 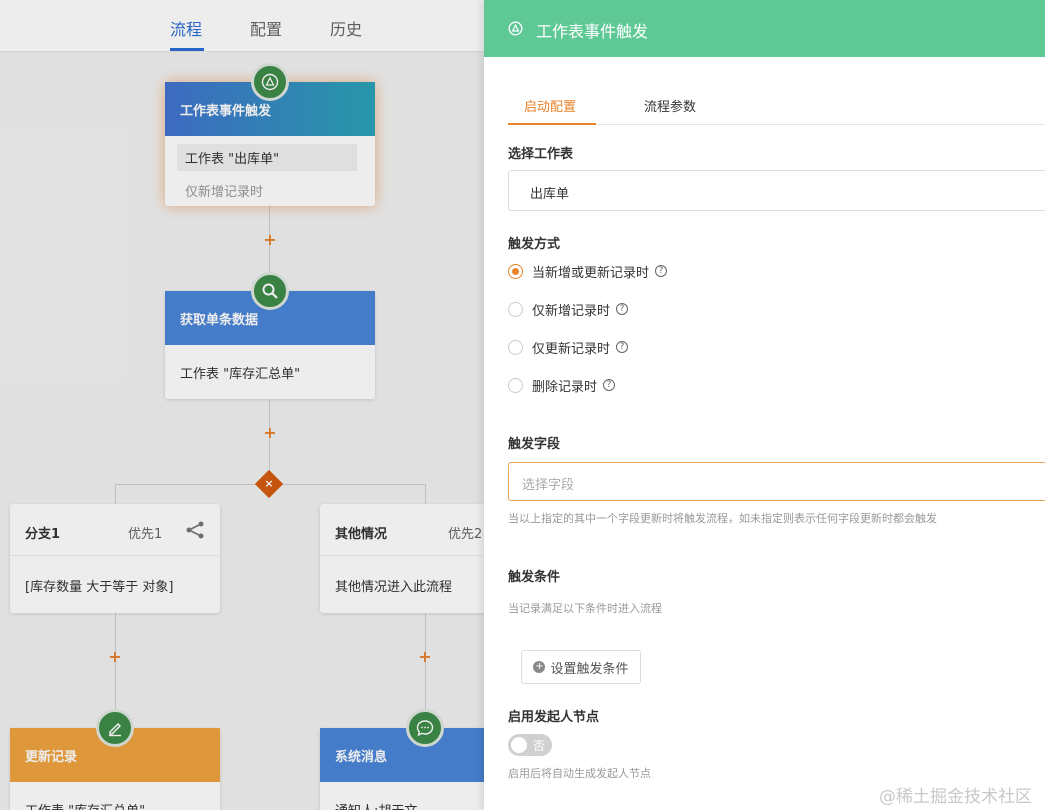 I want to click on initiator-hint: 启用后将自动生成发起人节点, so click(x=579, y=773).